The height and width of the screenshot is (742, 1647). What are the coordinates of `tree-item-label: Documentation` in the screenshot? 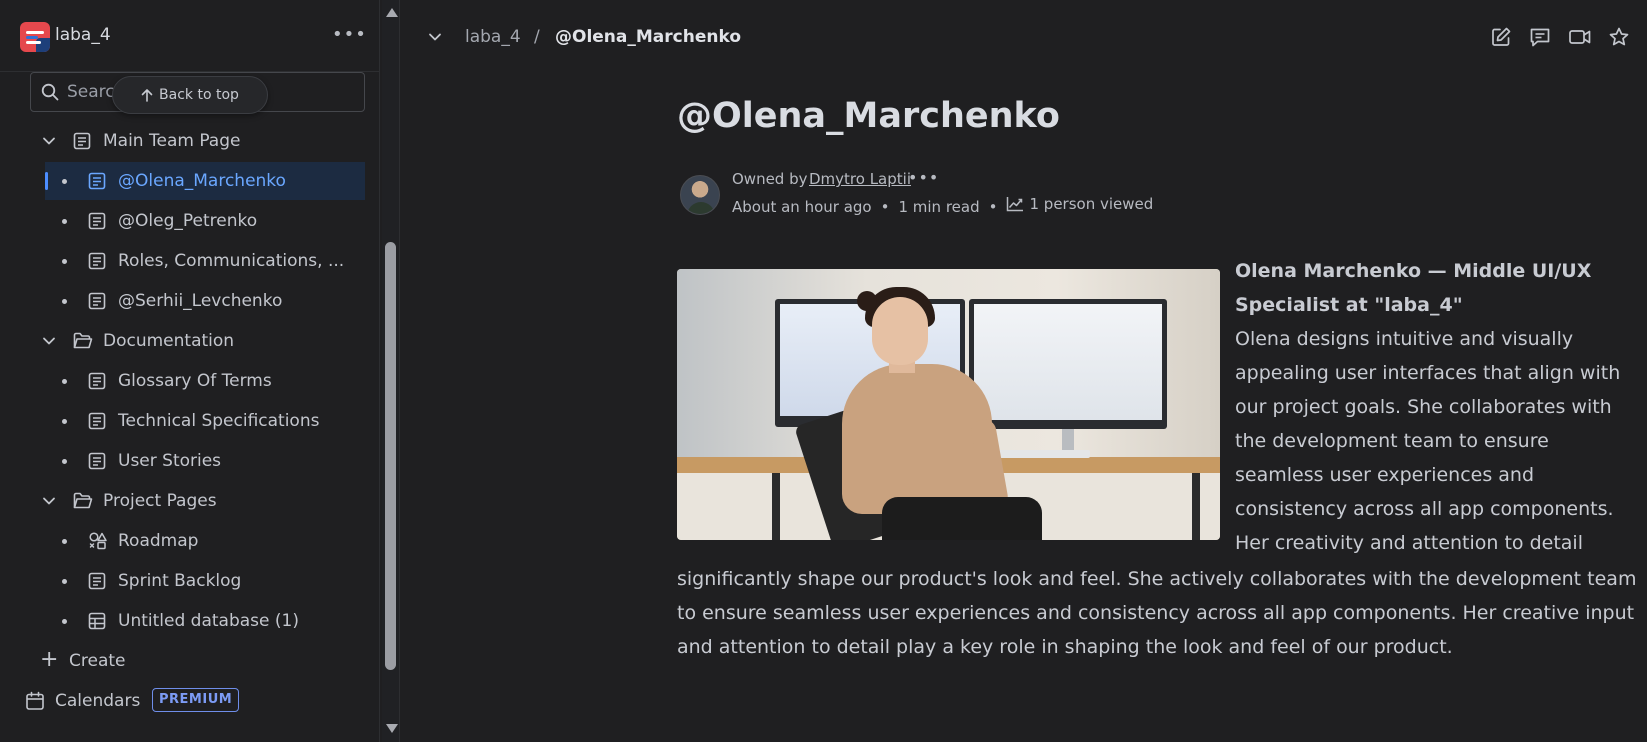 It's located at (169, 341).